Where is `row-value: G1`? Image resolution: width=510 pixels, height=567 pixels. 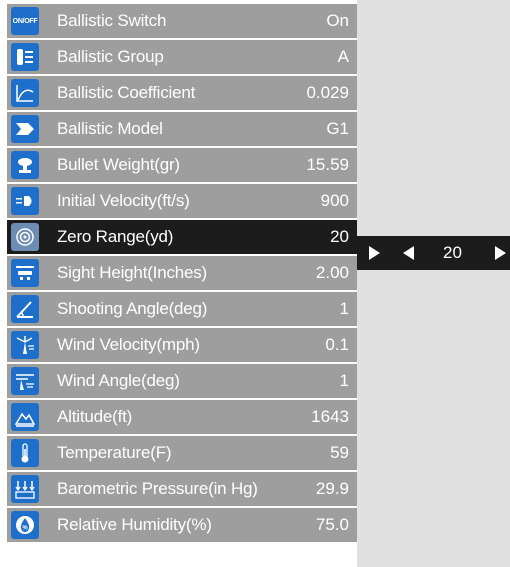
row-value: G1 is located at coordinates (337, 128).